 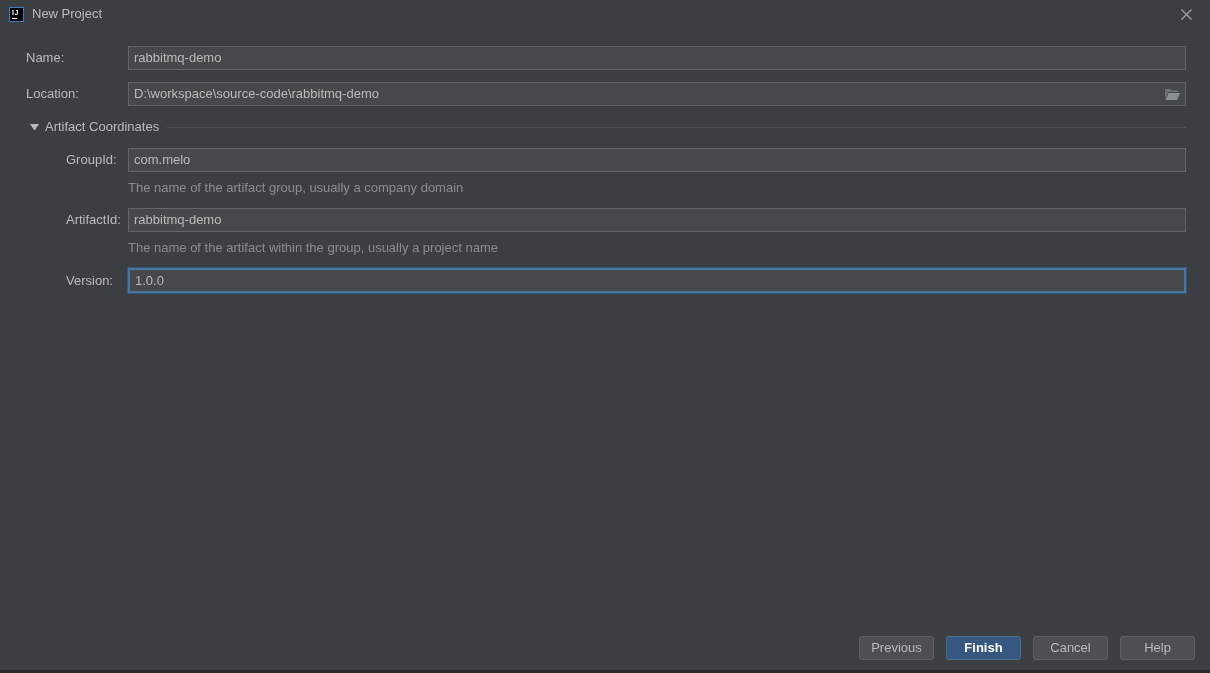 I want to click on text-field: com.melo, so click(x=657, y=160).